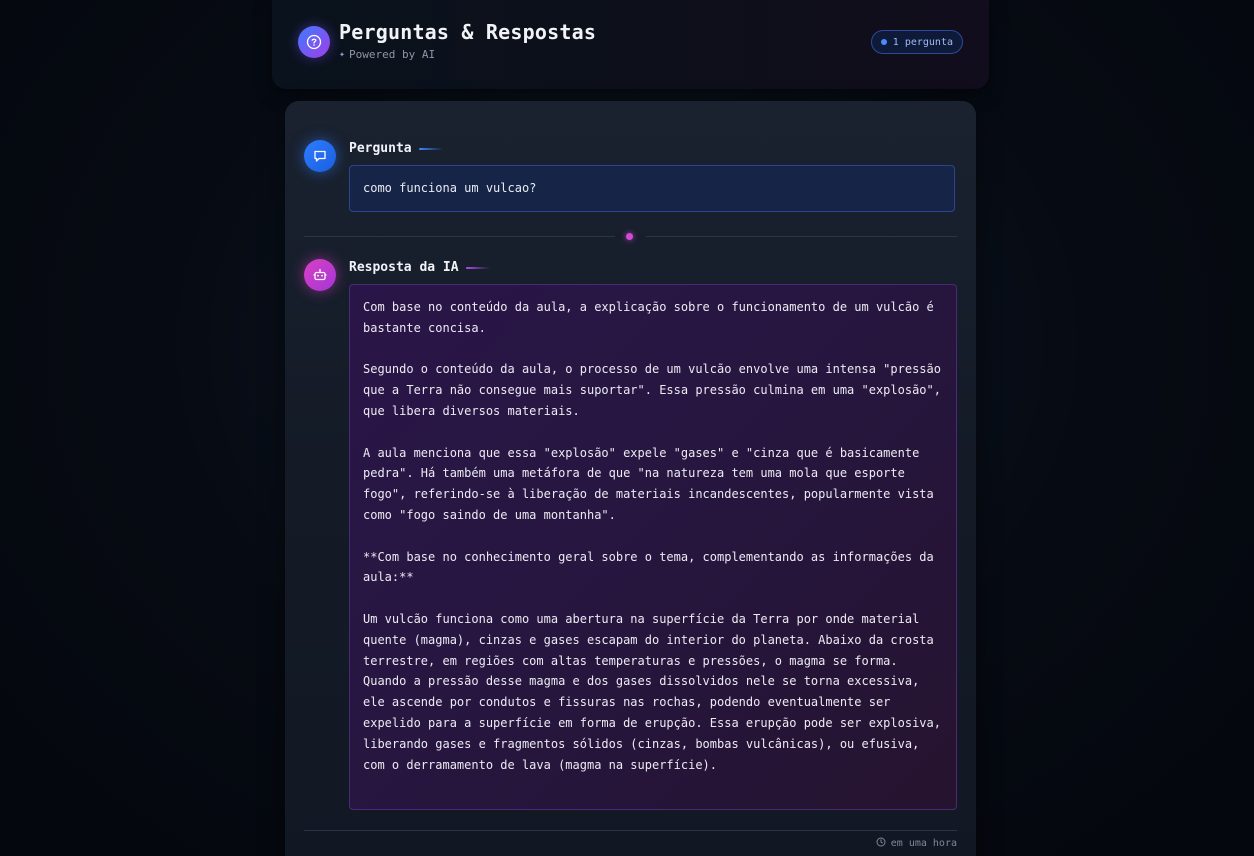  I want to click on page-title: Perguntas & Respostas, so click(468, 32).